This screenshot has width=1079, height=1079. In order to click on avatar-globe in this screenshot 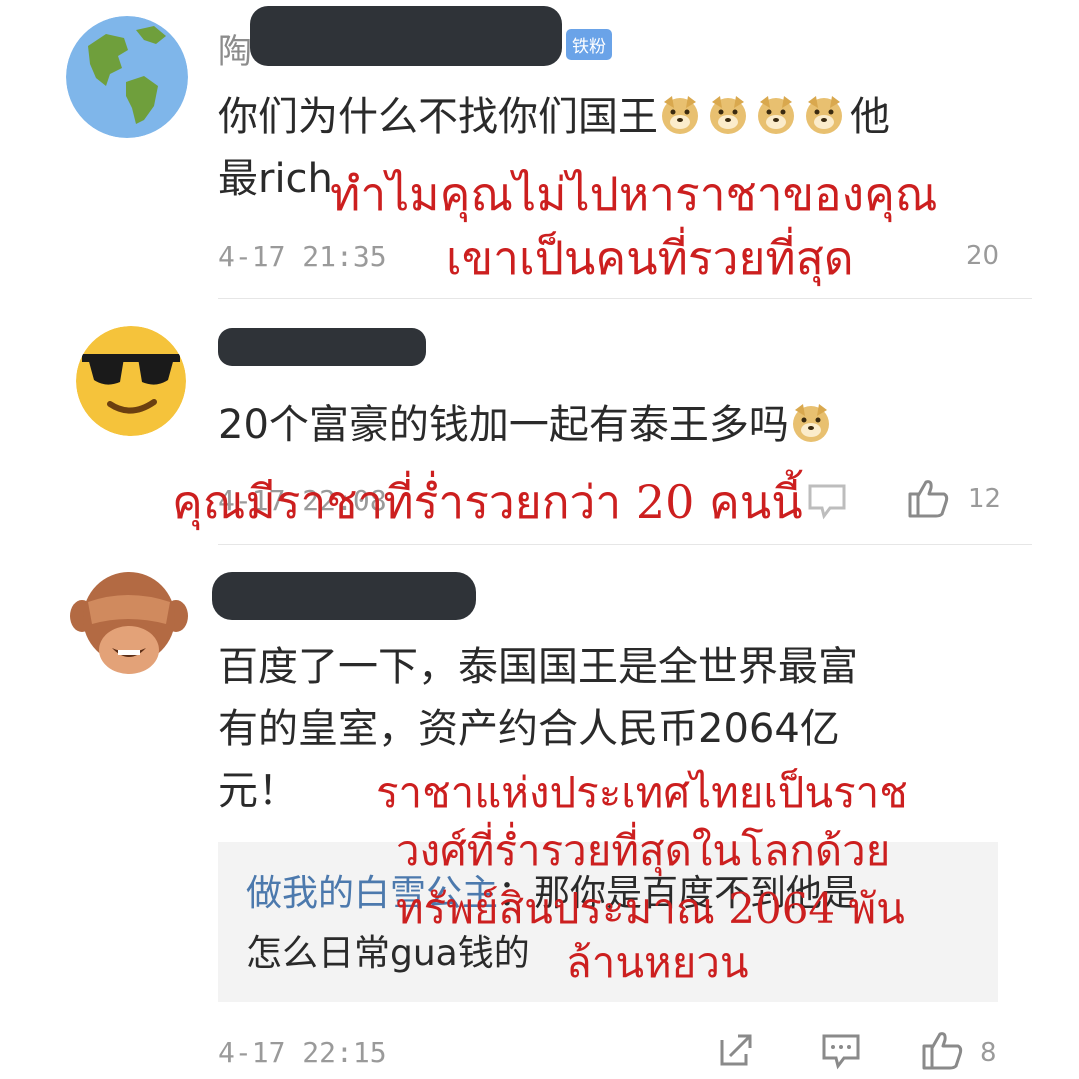, I will do `click(127, 77)`.